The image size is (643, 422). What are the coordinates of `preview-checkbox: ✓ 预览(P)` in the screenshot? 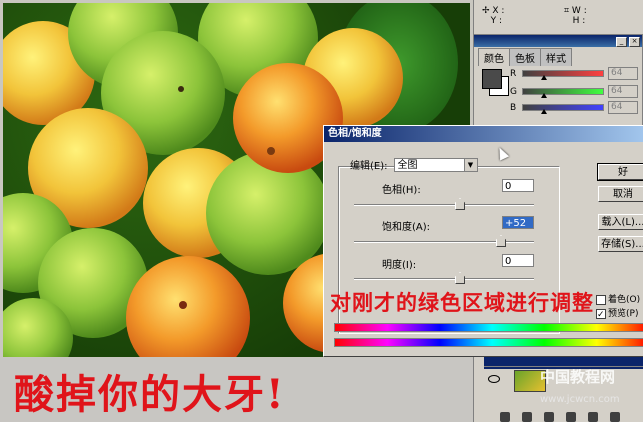 It's located at (617, 313).